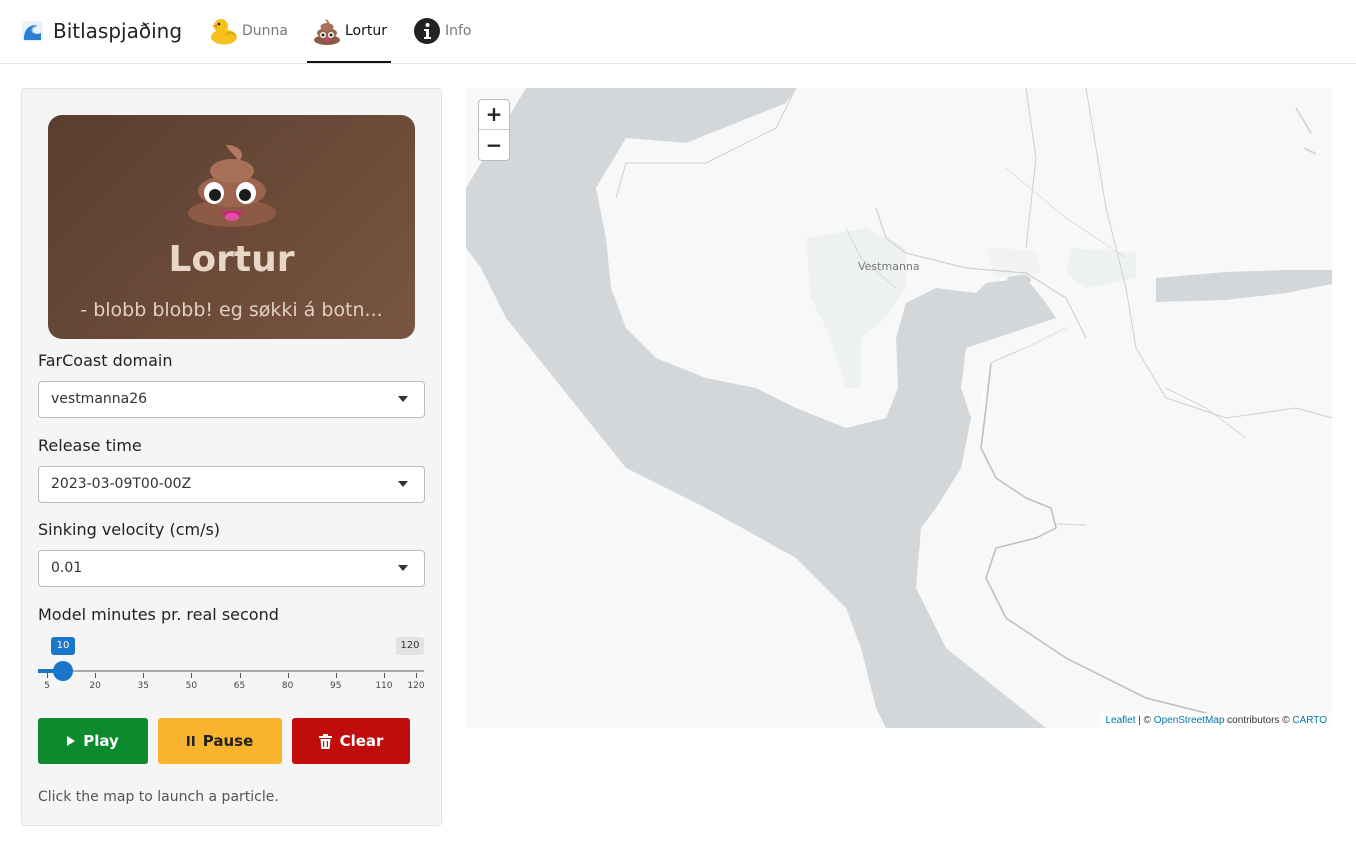 The width and height of the screenshot is (1356, 848). I want to click on tab-info: Info, so click(442, 31).